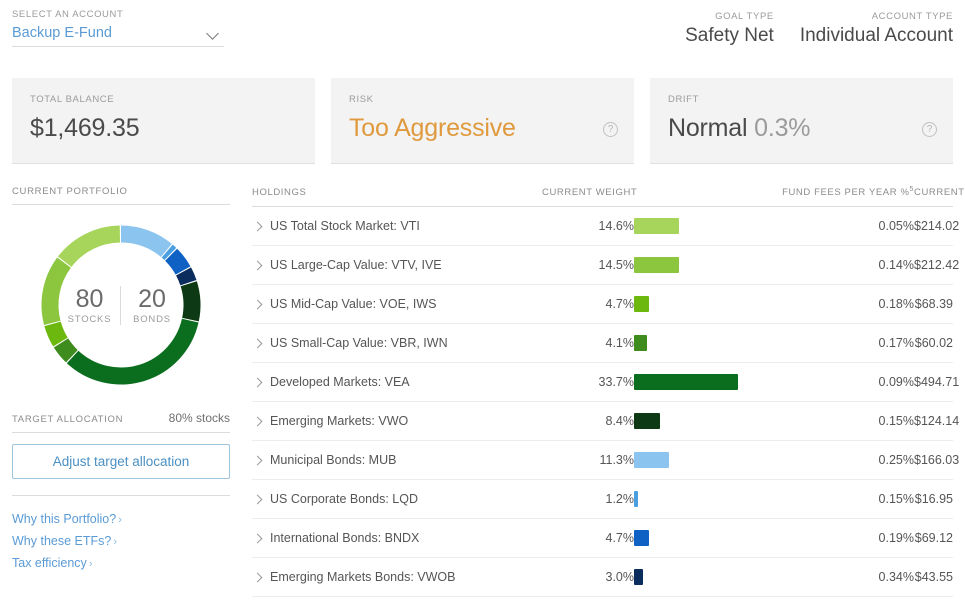 This screenshot has width=965, height=609. I want to click on link-why-these-etfs: Why these ETFs? ›, so click(121, 542).